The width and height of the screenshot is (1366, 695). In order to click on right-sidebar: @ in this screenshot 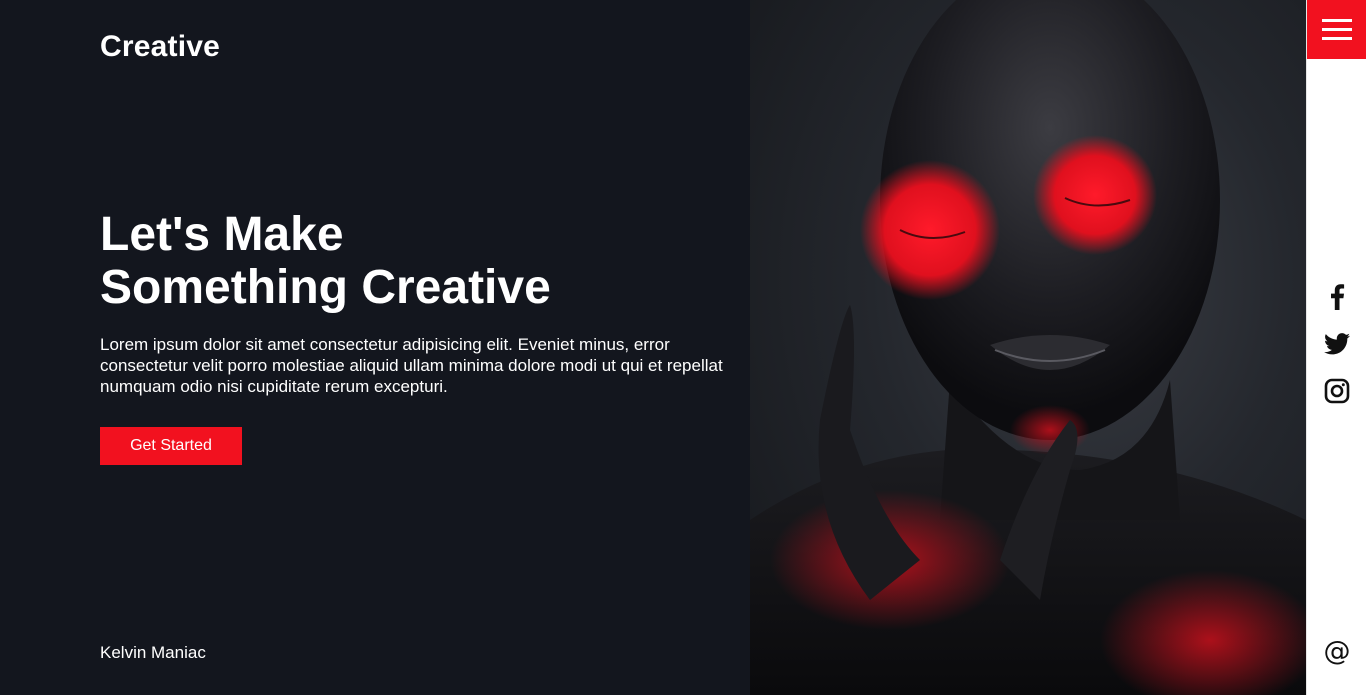, I will do `click(1336, 347)`.